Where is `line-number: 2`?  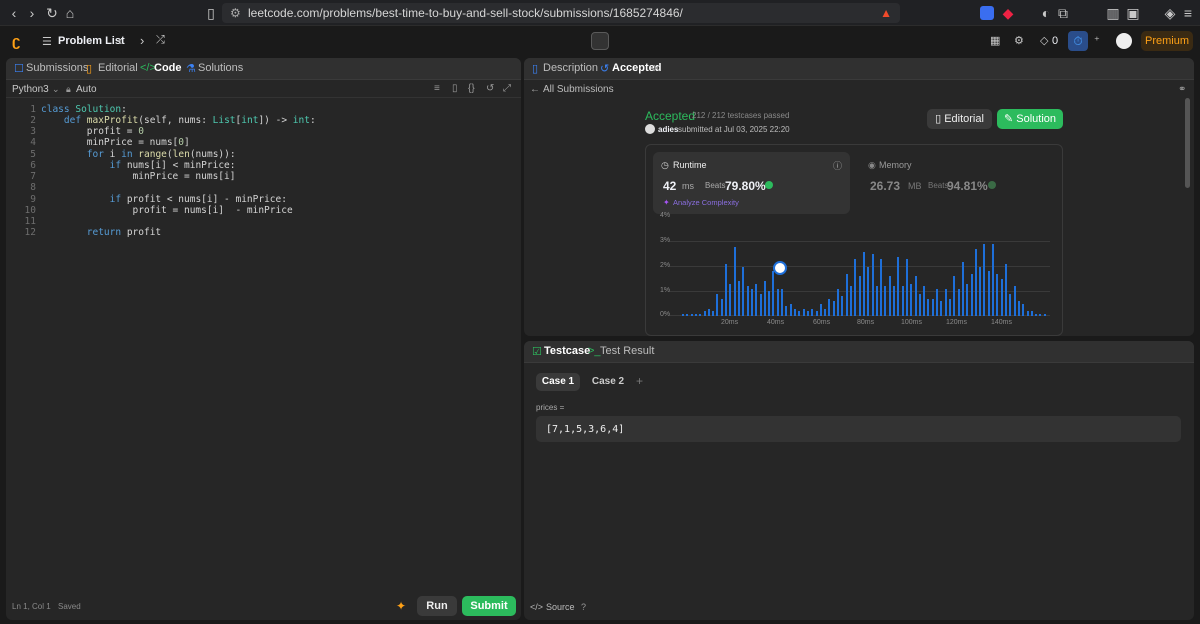
line-number: 2 is located at coordinates (33, 120).